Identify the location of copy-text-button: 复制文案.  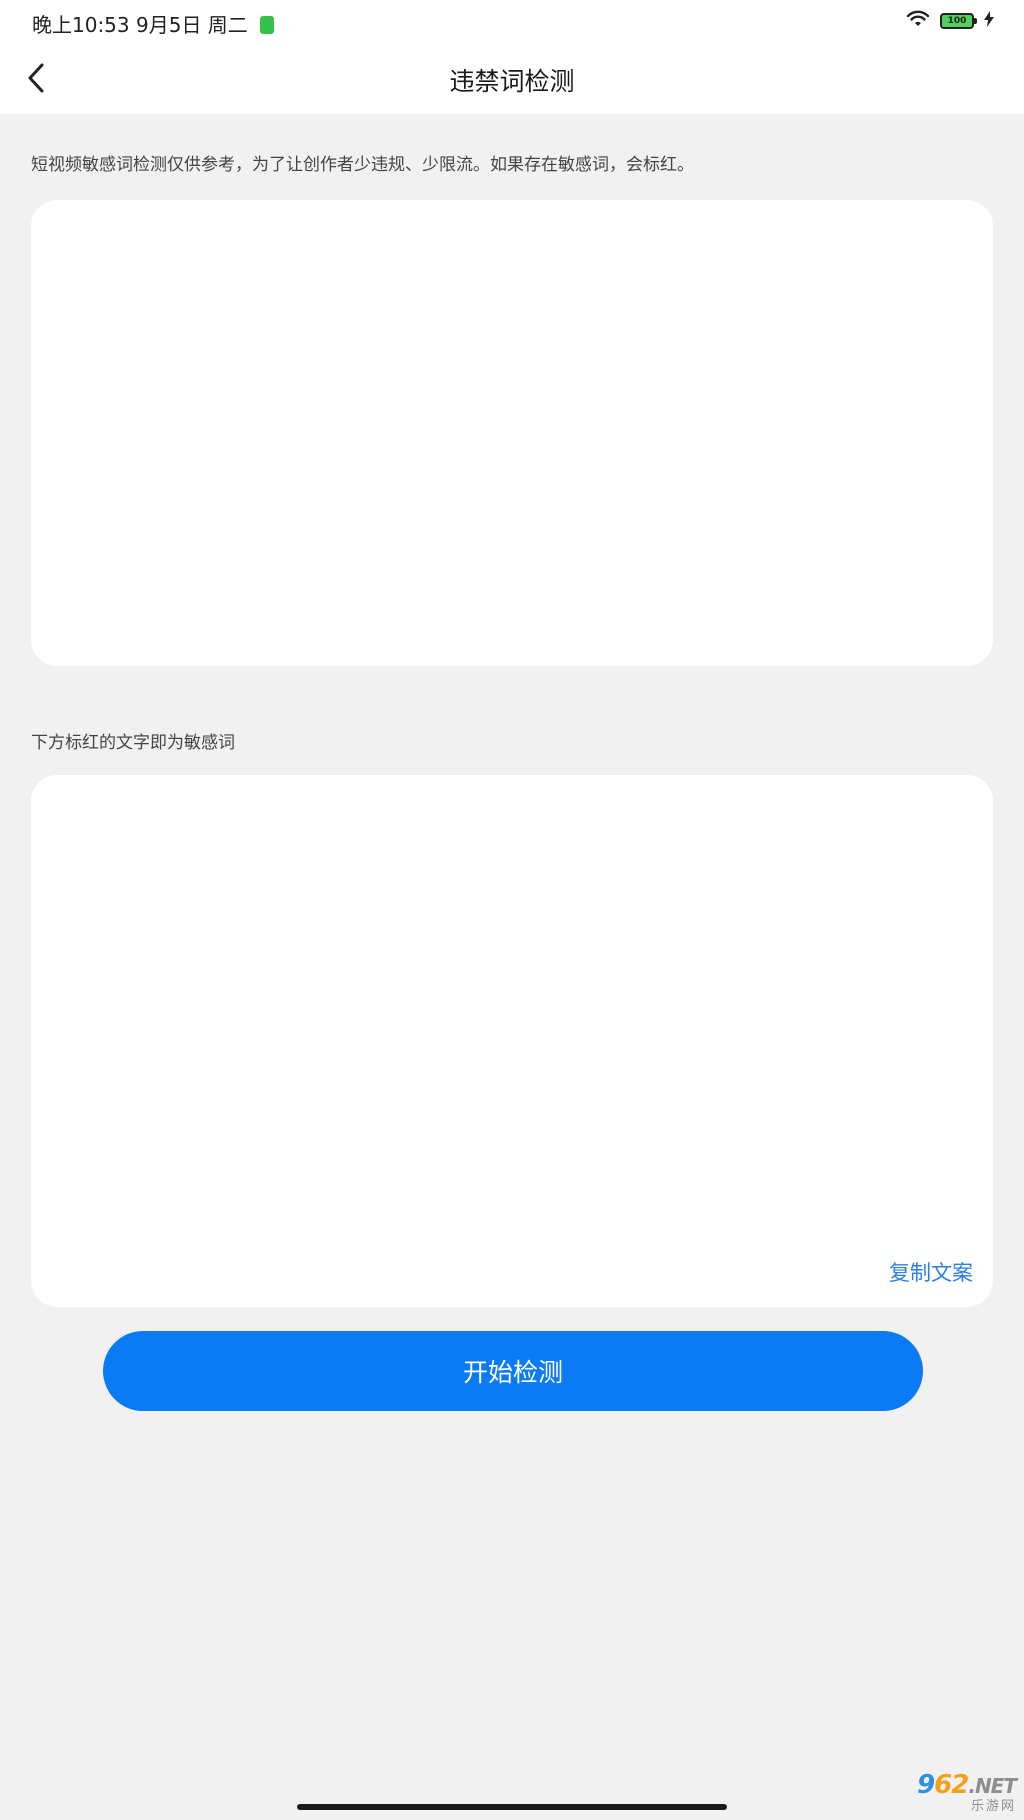
(931, 1272).